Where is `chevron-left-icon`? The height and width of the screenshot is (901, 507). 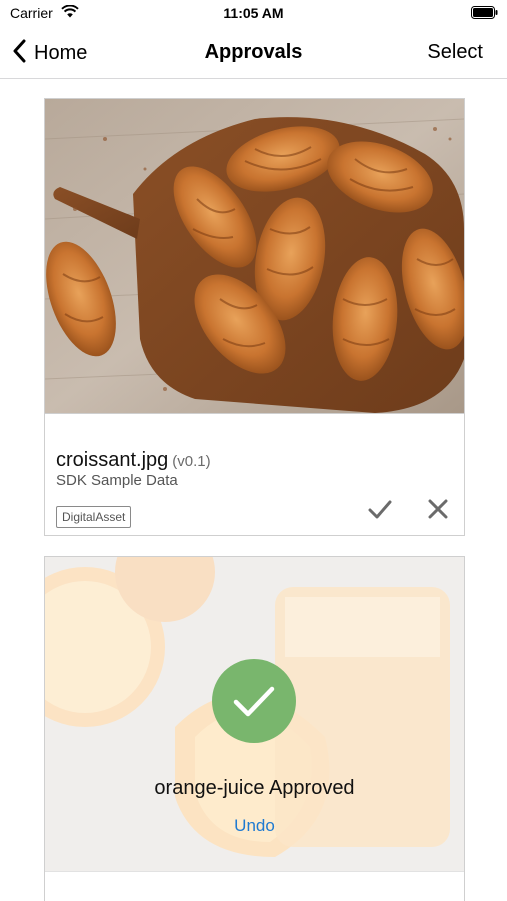 chevron-left-icon is located at coordinates (19, 53).